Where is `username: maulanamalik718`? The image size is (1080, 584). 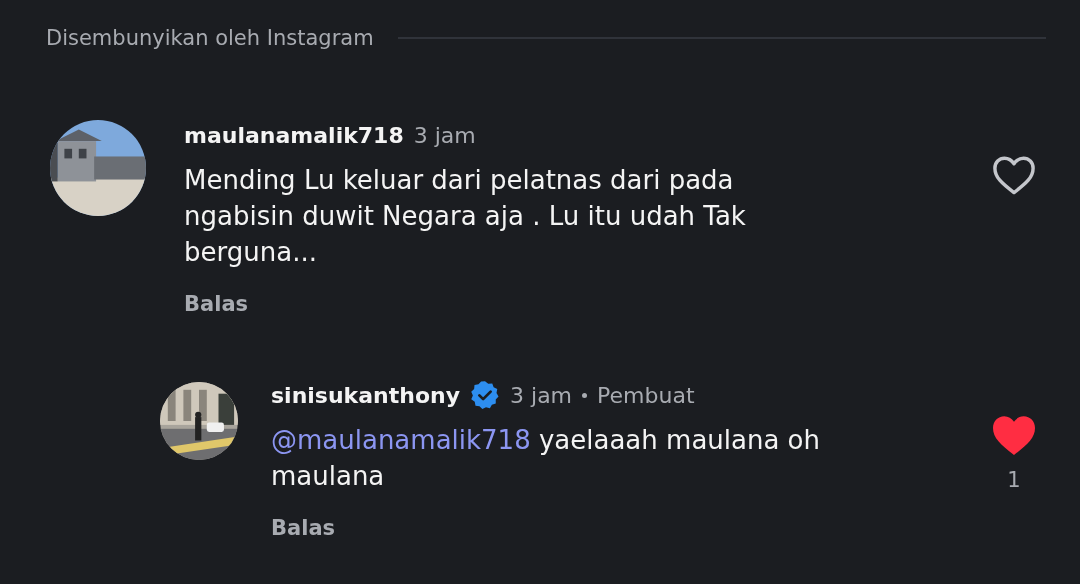
username: maulanamalik718 is located at coordinates (294, 135).